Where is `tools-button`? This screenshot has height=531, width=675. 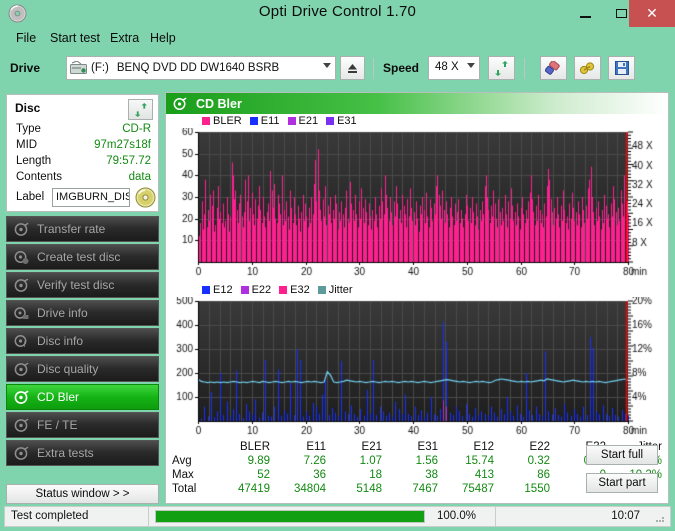 tools-button is located at coordinates (587, 68).